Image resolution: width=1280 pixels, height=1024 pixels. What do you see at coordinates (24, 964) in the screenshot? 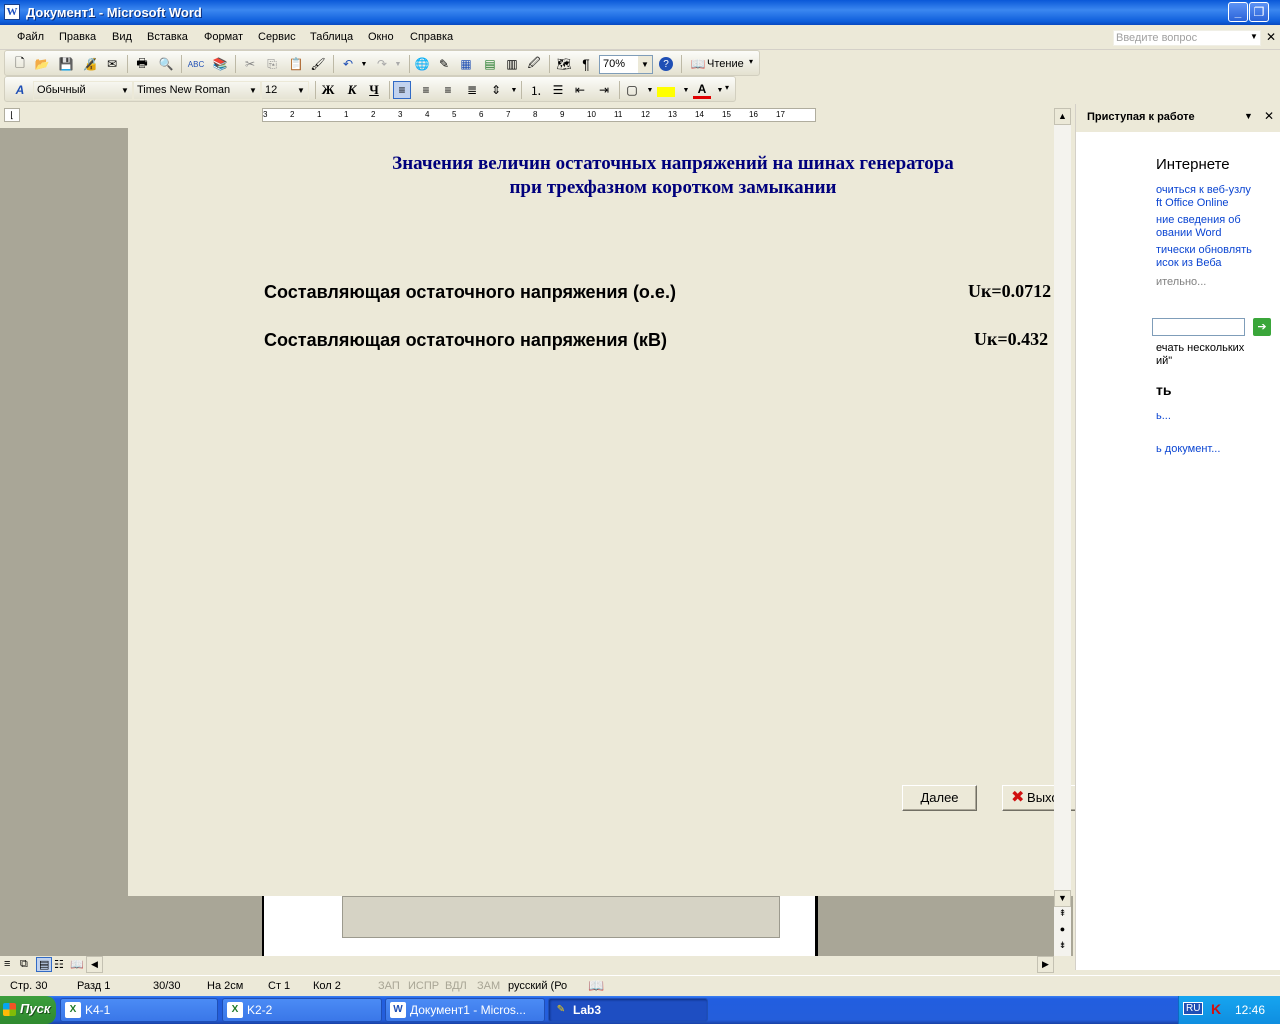
I see `web-layout-icon: ⧉` at bounding box center [24, 964].